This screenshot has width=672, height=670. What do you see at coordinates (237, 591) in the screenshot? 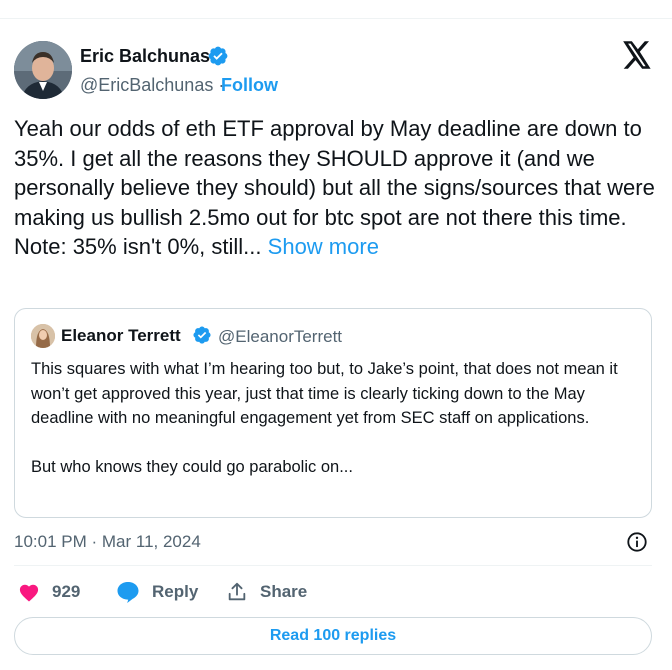
I see `share-icon` at bounding box center [237, 591].